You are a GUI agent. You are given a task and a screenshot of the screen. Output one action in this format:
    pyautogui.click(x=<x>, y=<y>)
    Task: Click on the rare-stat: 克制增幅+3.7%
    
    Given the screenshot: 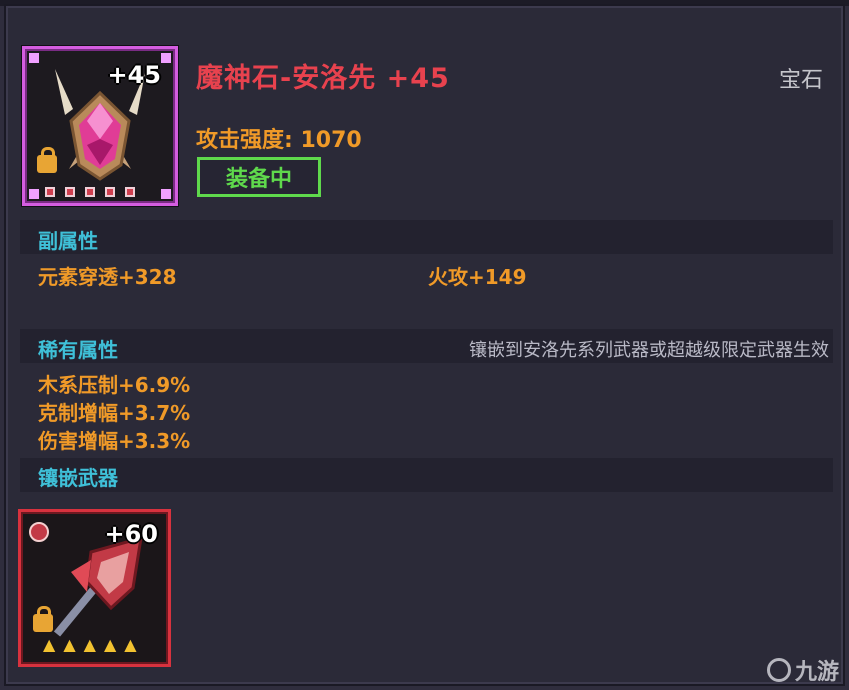 What is the action you would take?
    pyautogui.click(x=114, y=413)
    